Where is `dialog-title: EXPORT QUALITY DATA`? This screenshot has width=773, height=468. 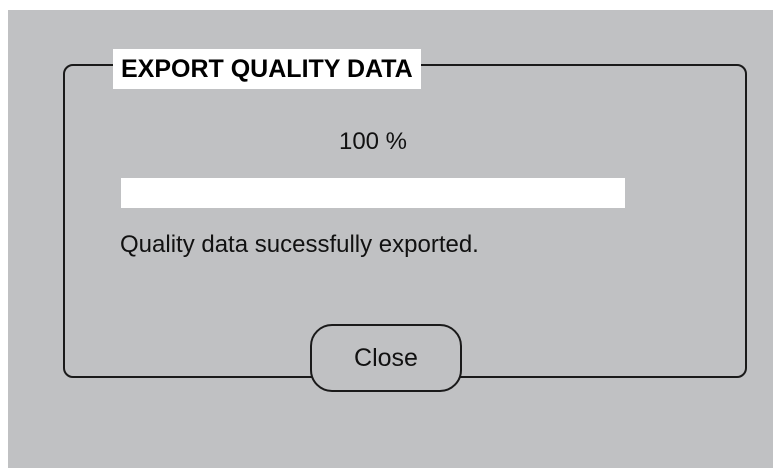
dialog-title: EXPORT QUALITY DATA is located at coordinates (267, 69).